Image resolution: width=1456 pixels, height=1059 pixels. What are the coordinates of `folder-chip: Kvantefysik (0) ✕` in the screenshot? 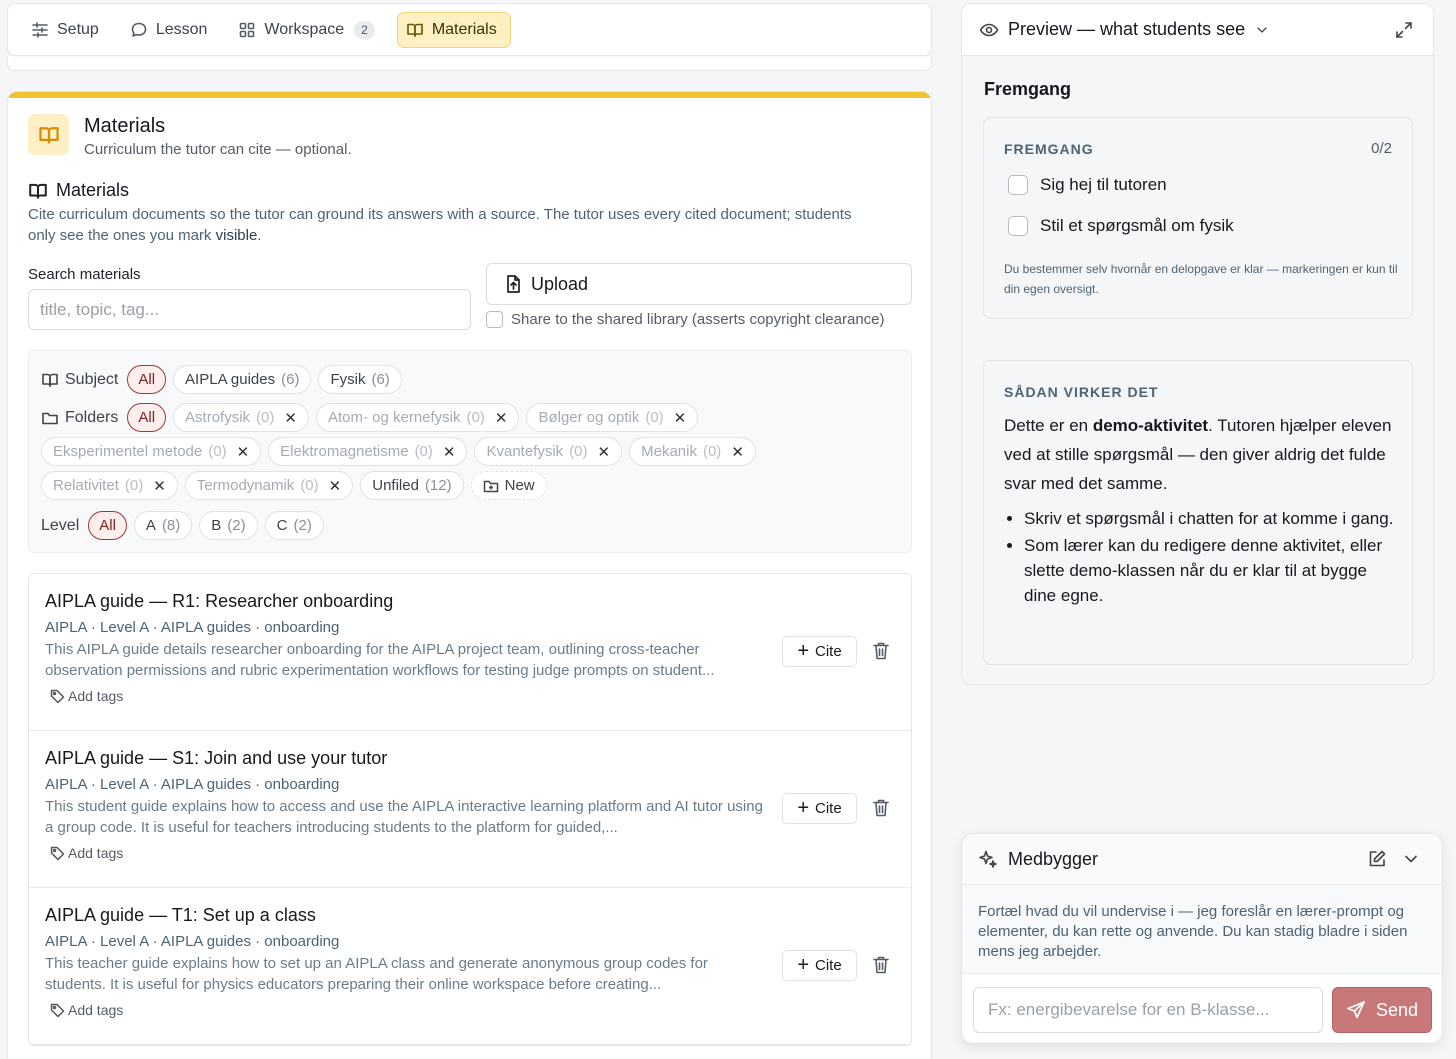 It's located at (548, 451).